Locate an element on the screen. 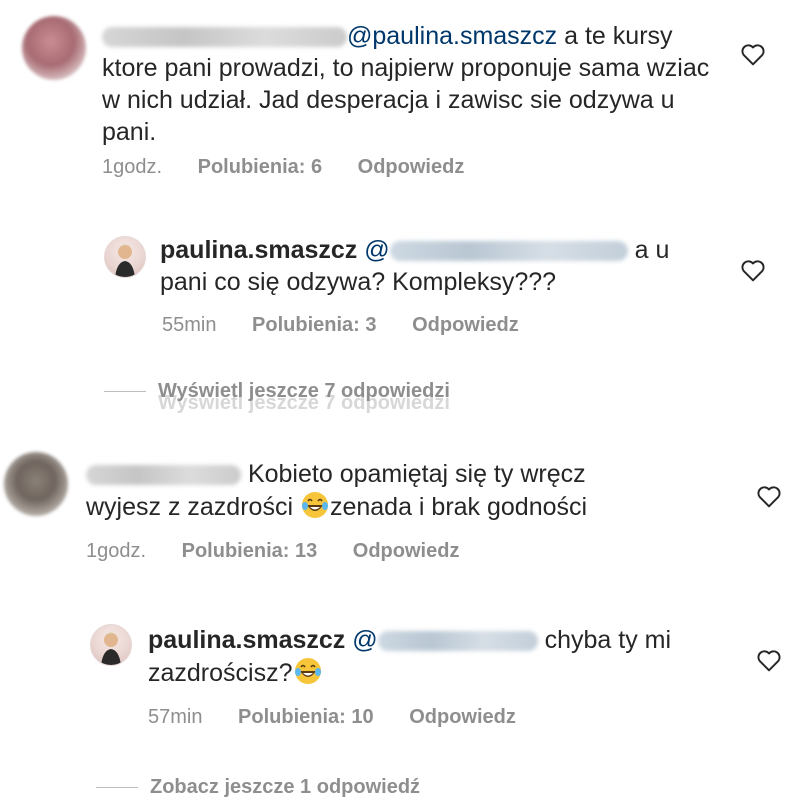 This screenshot has height=810, width=810. mention-link: @paulina.smaszcz is located at coordinates (452, 36).